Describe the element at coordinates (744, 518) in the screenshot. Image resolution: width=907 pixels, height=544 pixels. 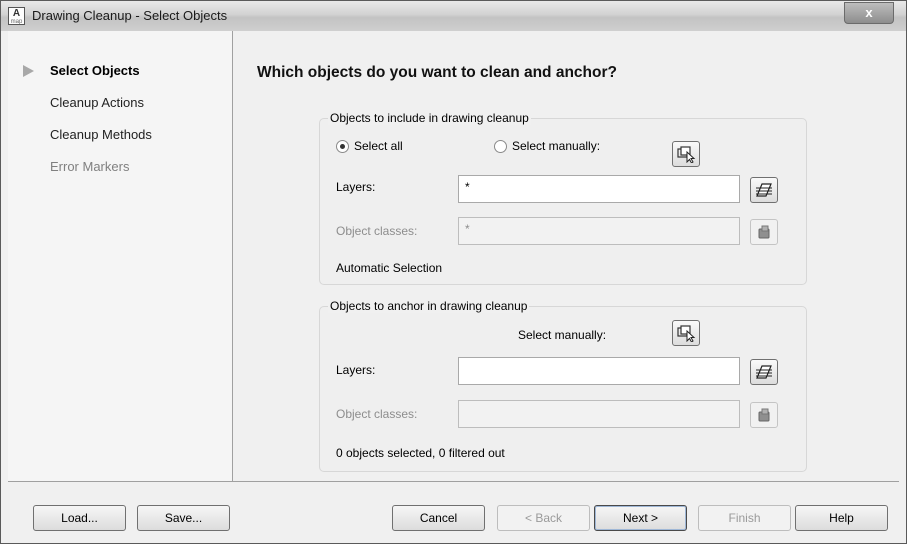
I see `finish-button: Finish` at that location.